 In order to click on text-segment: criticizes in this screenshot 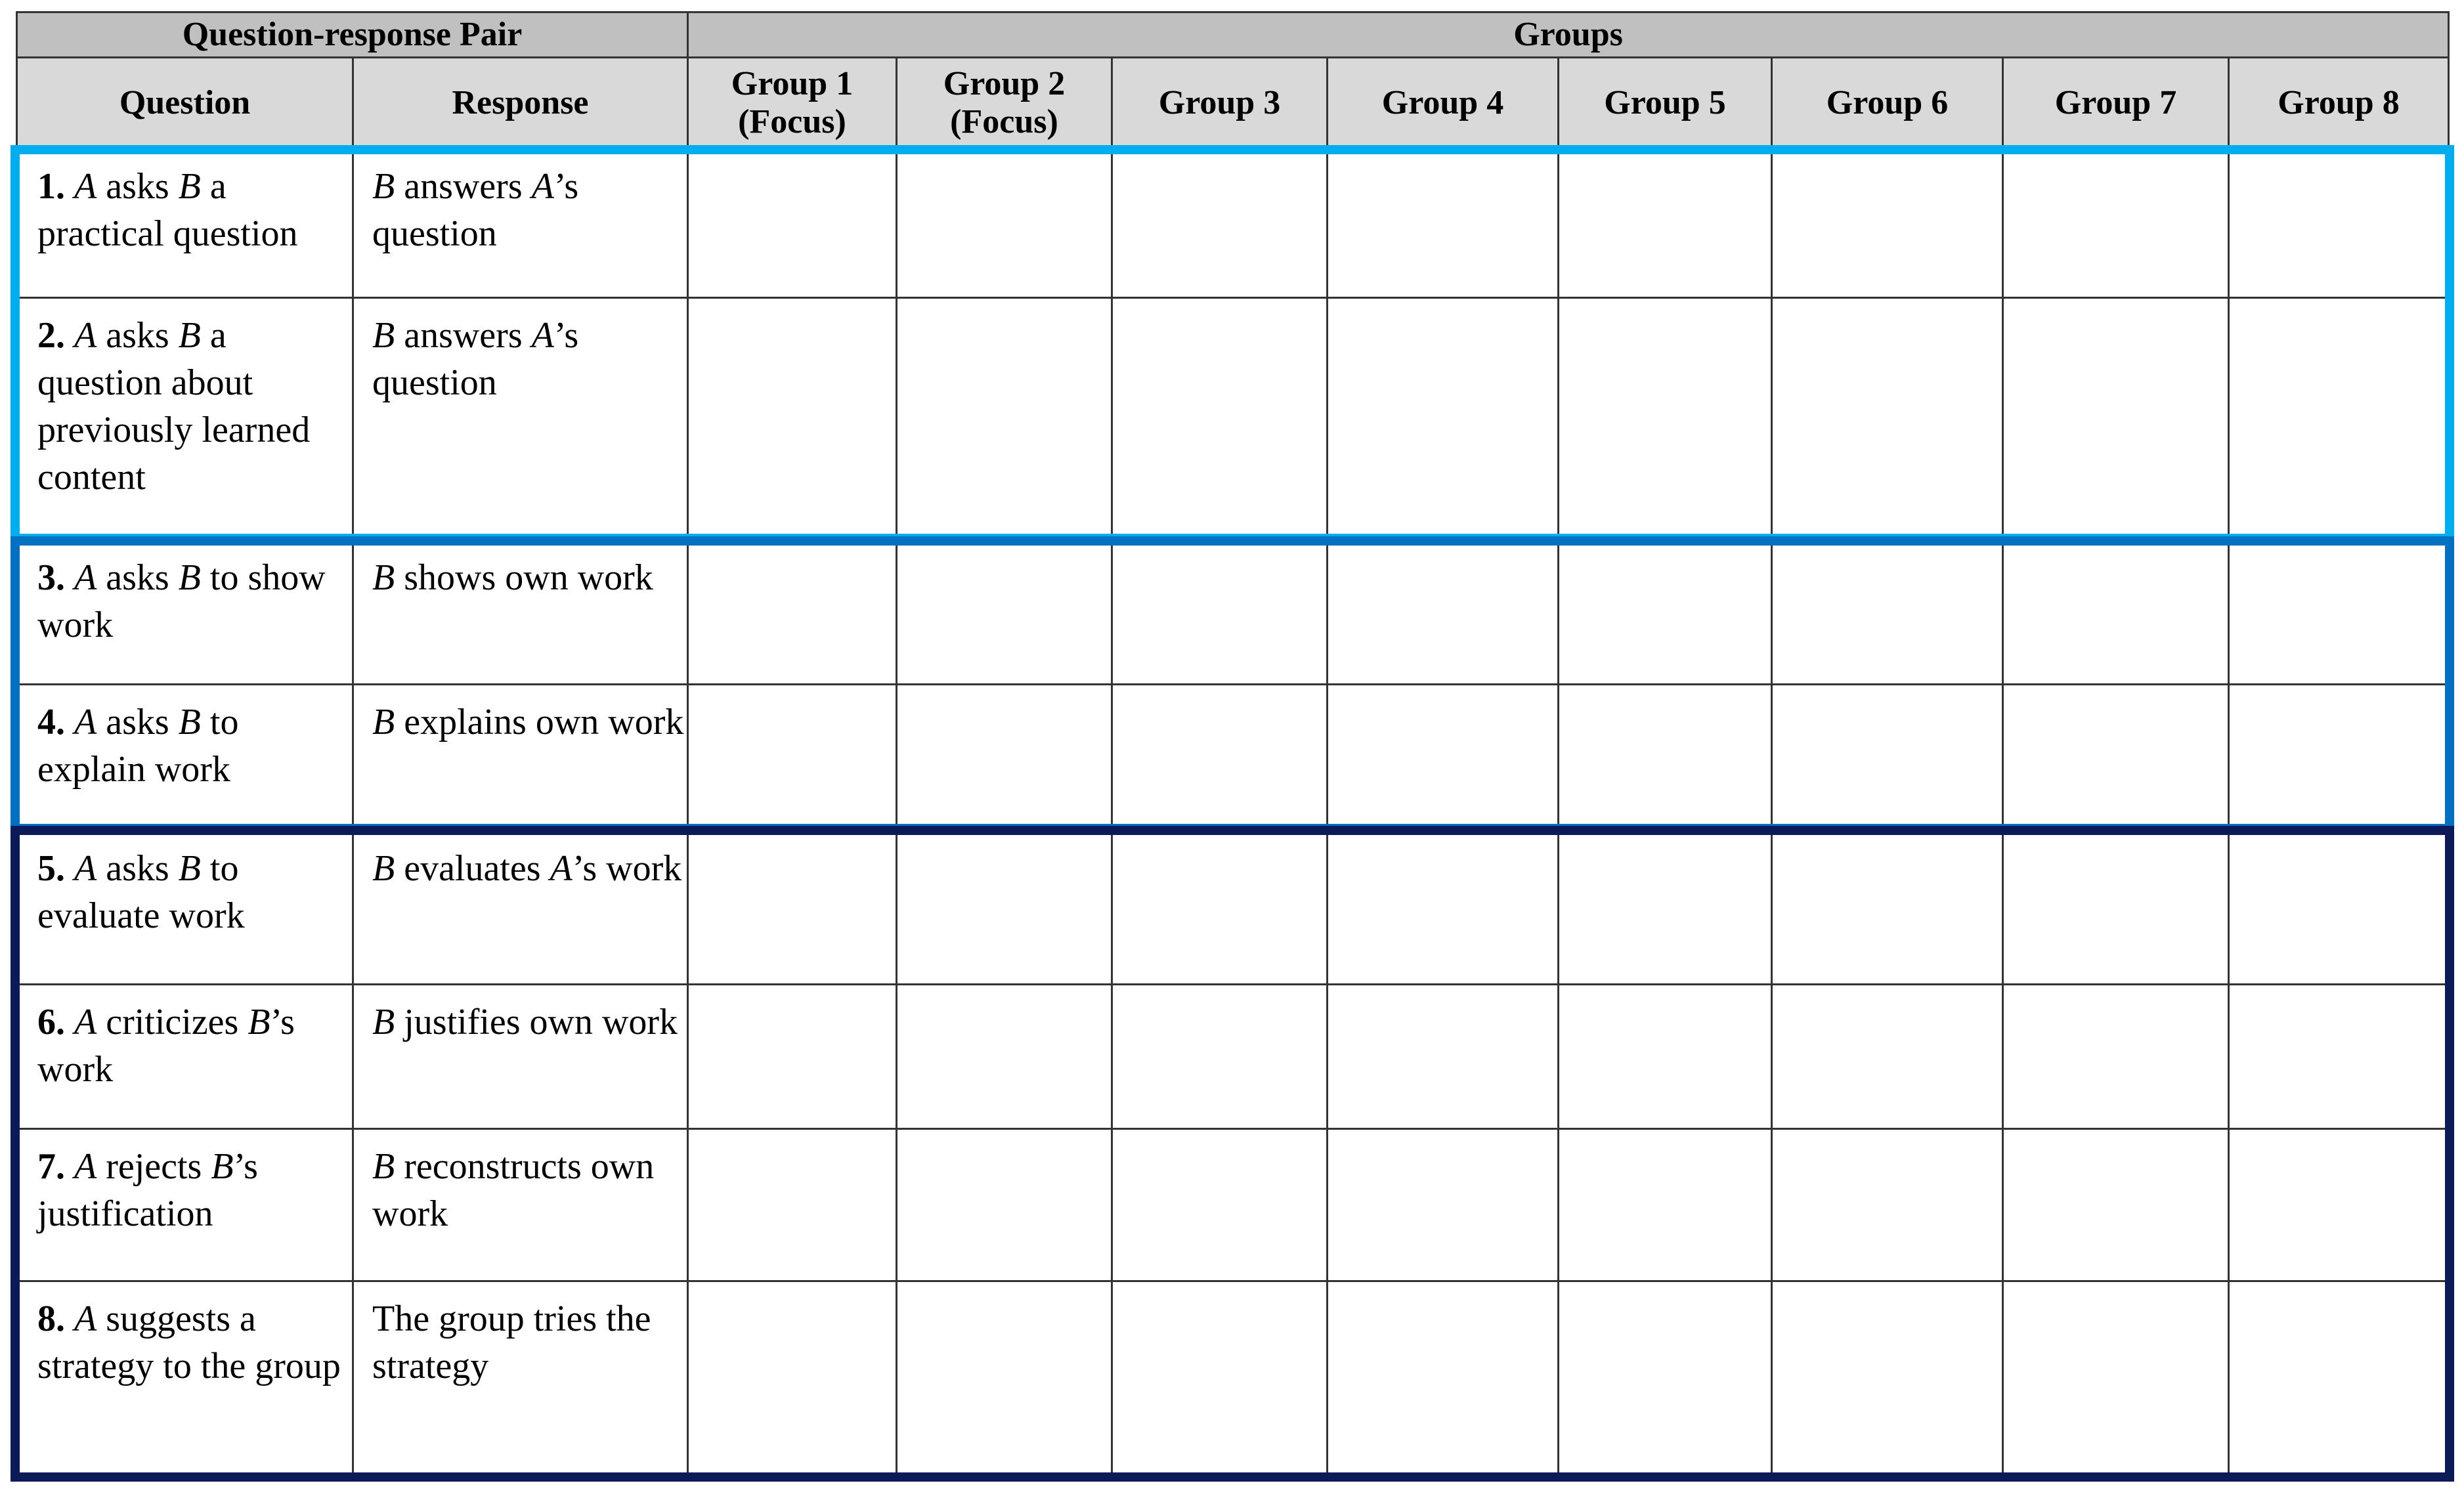, I will do `click(173, 1022)`.